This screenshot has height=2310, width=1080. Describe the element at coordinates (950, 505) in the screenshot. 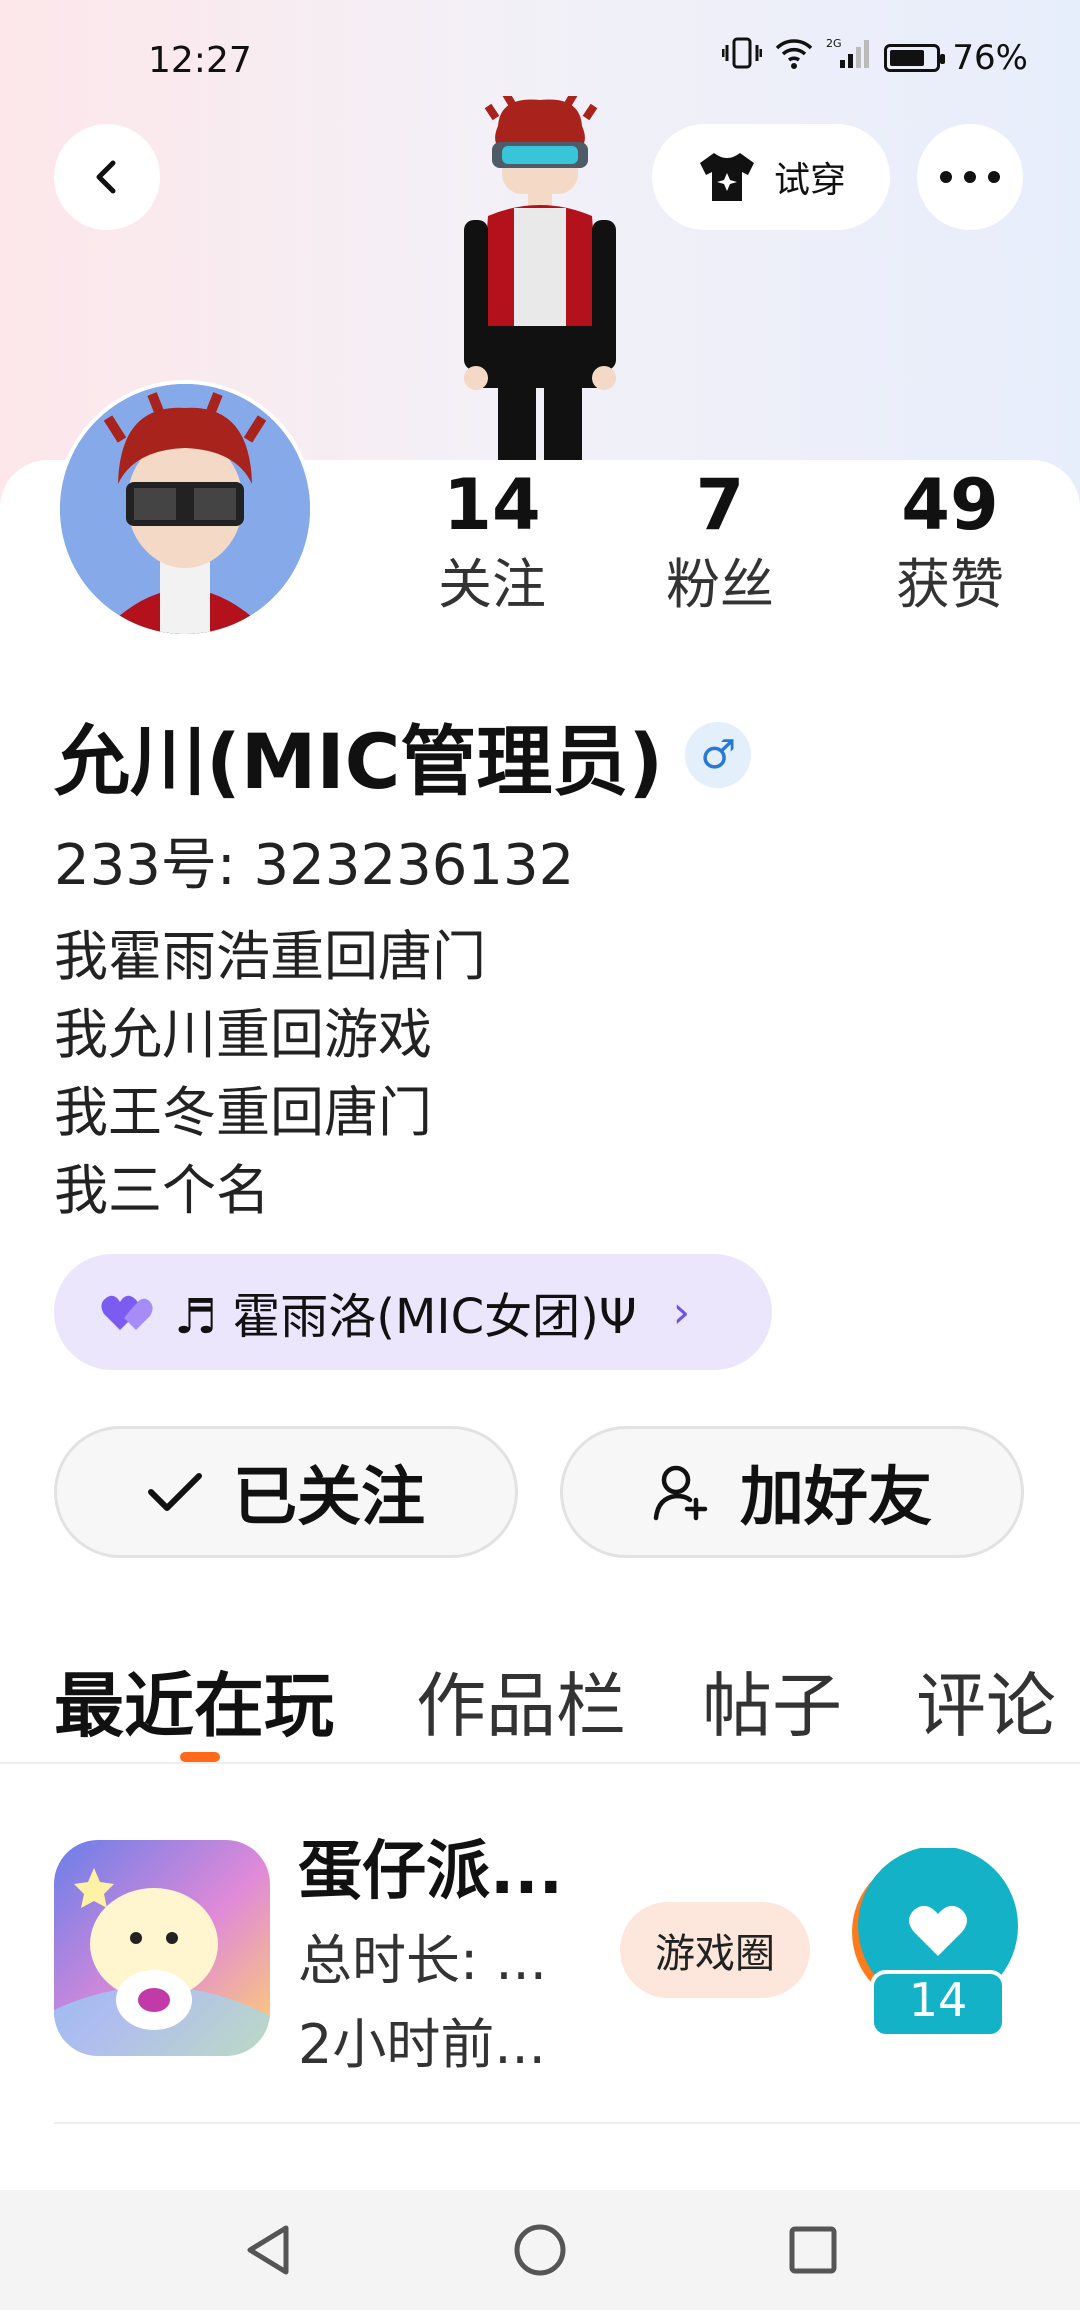

I see `likes-count: 49` at that location.